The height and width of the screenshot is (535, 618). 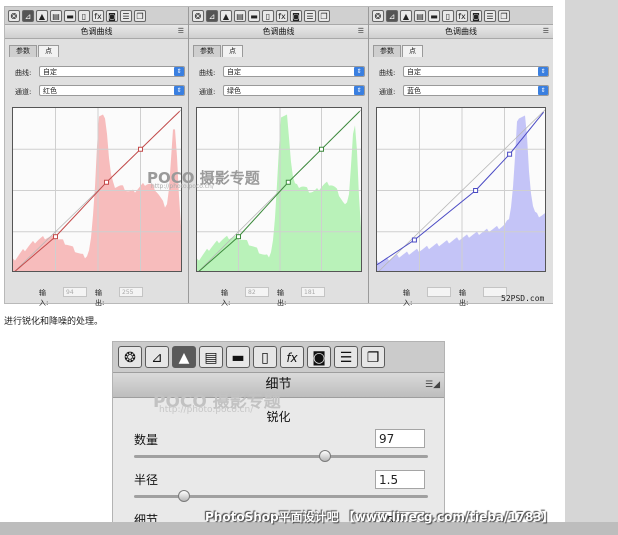 I want to click on amount-slider-thumb, so click(x=325, y=456).